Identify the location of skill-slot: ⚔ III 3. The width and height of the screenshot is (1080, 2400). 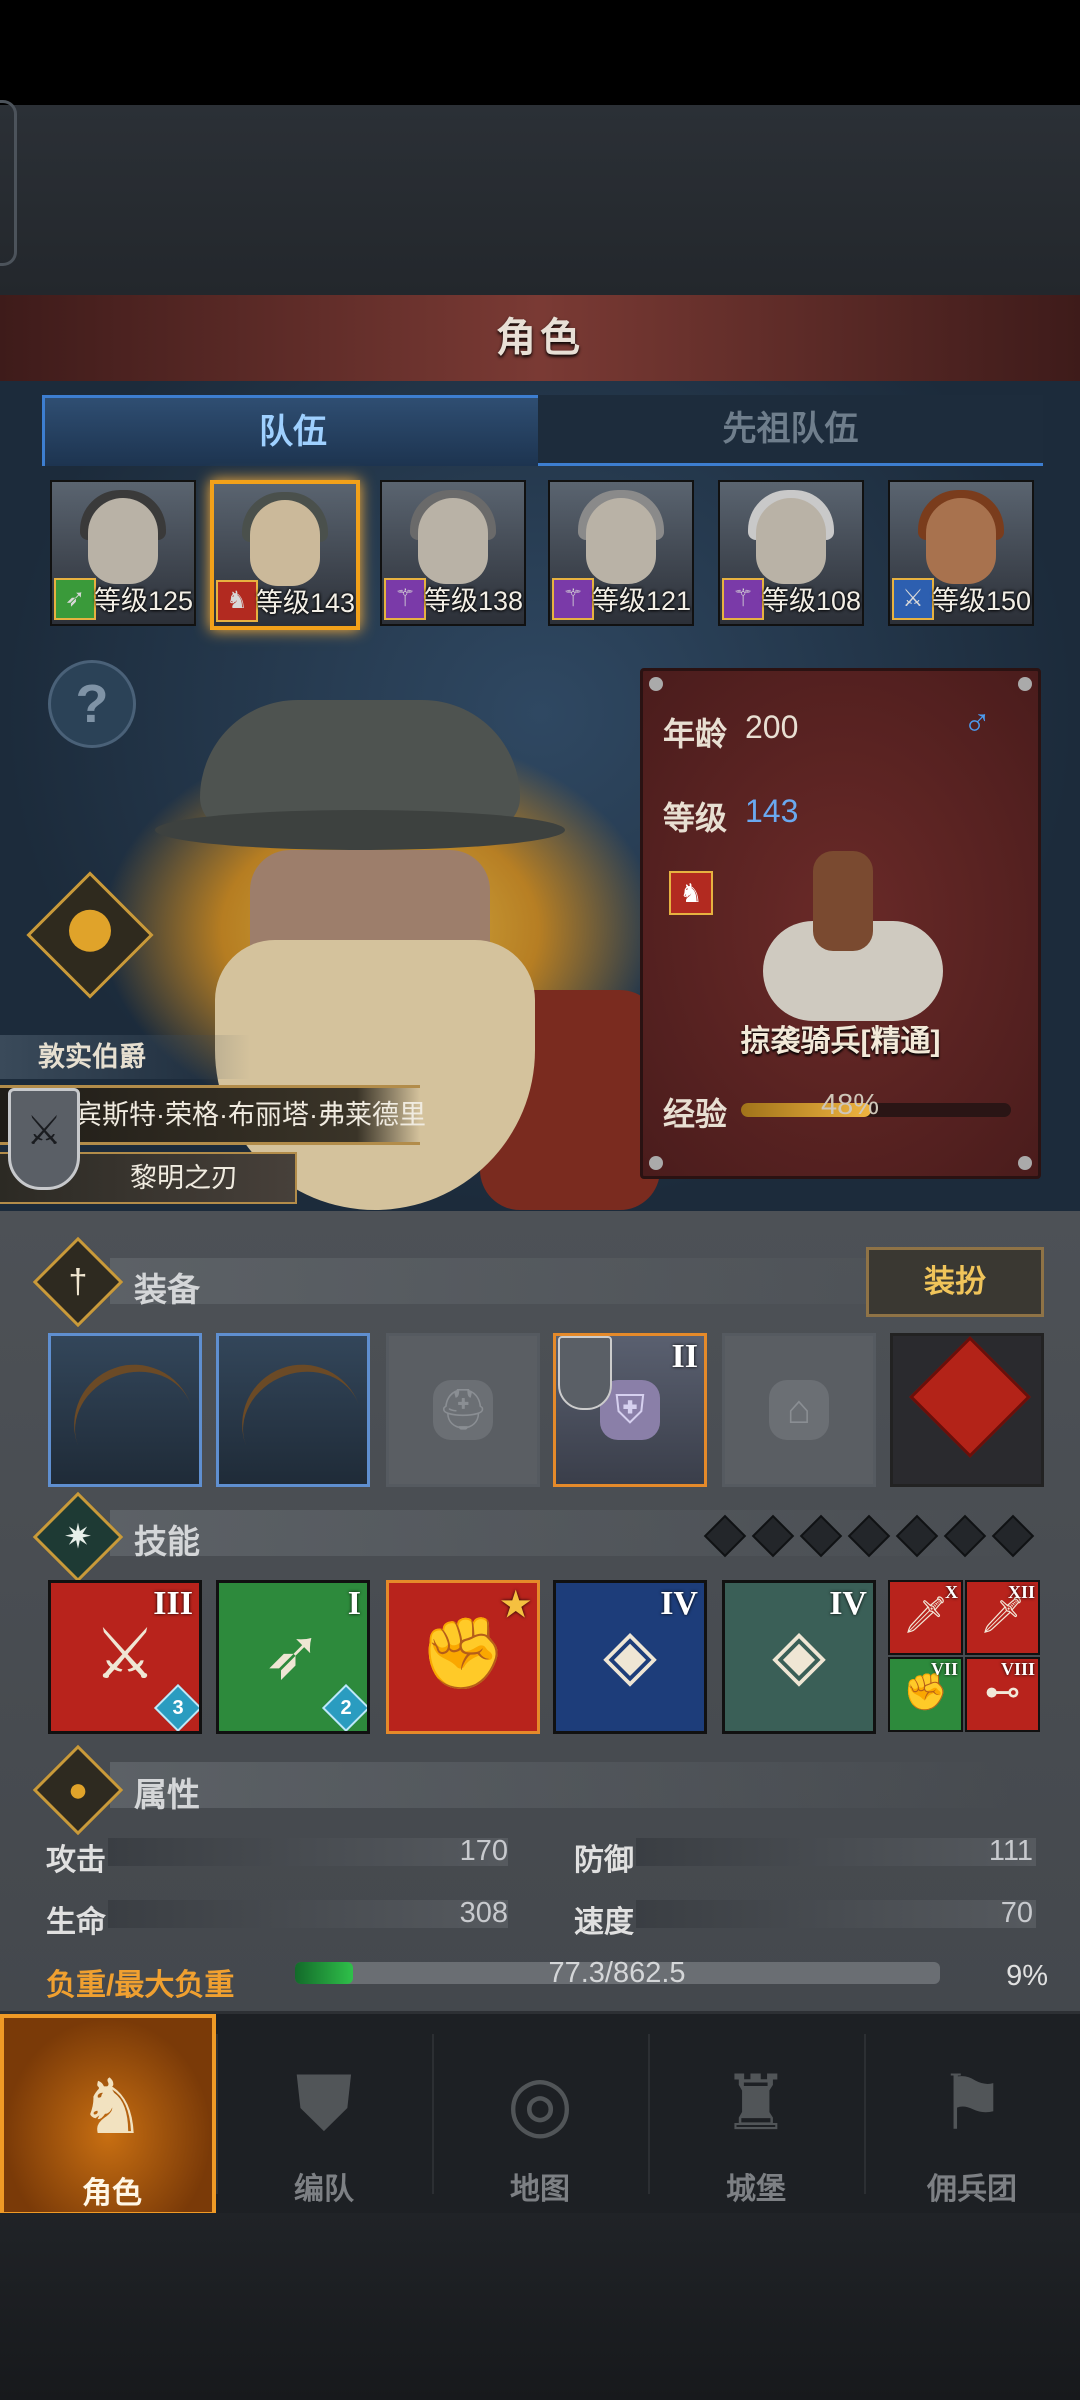
(125, 1657).